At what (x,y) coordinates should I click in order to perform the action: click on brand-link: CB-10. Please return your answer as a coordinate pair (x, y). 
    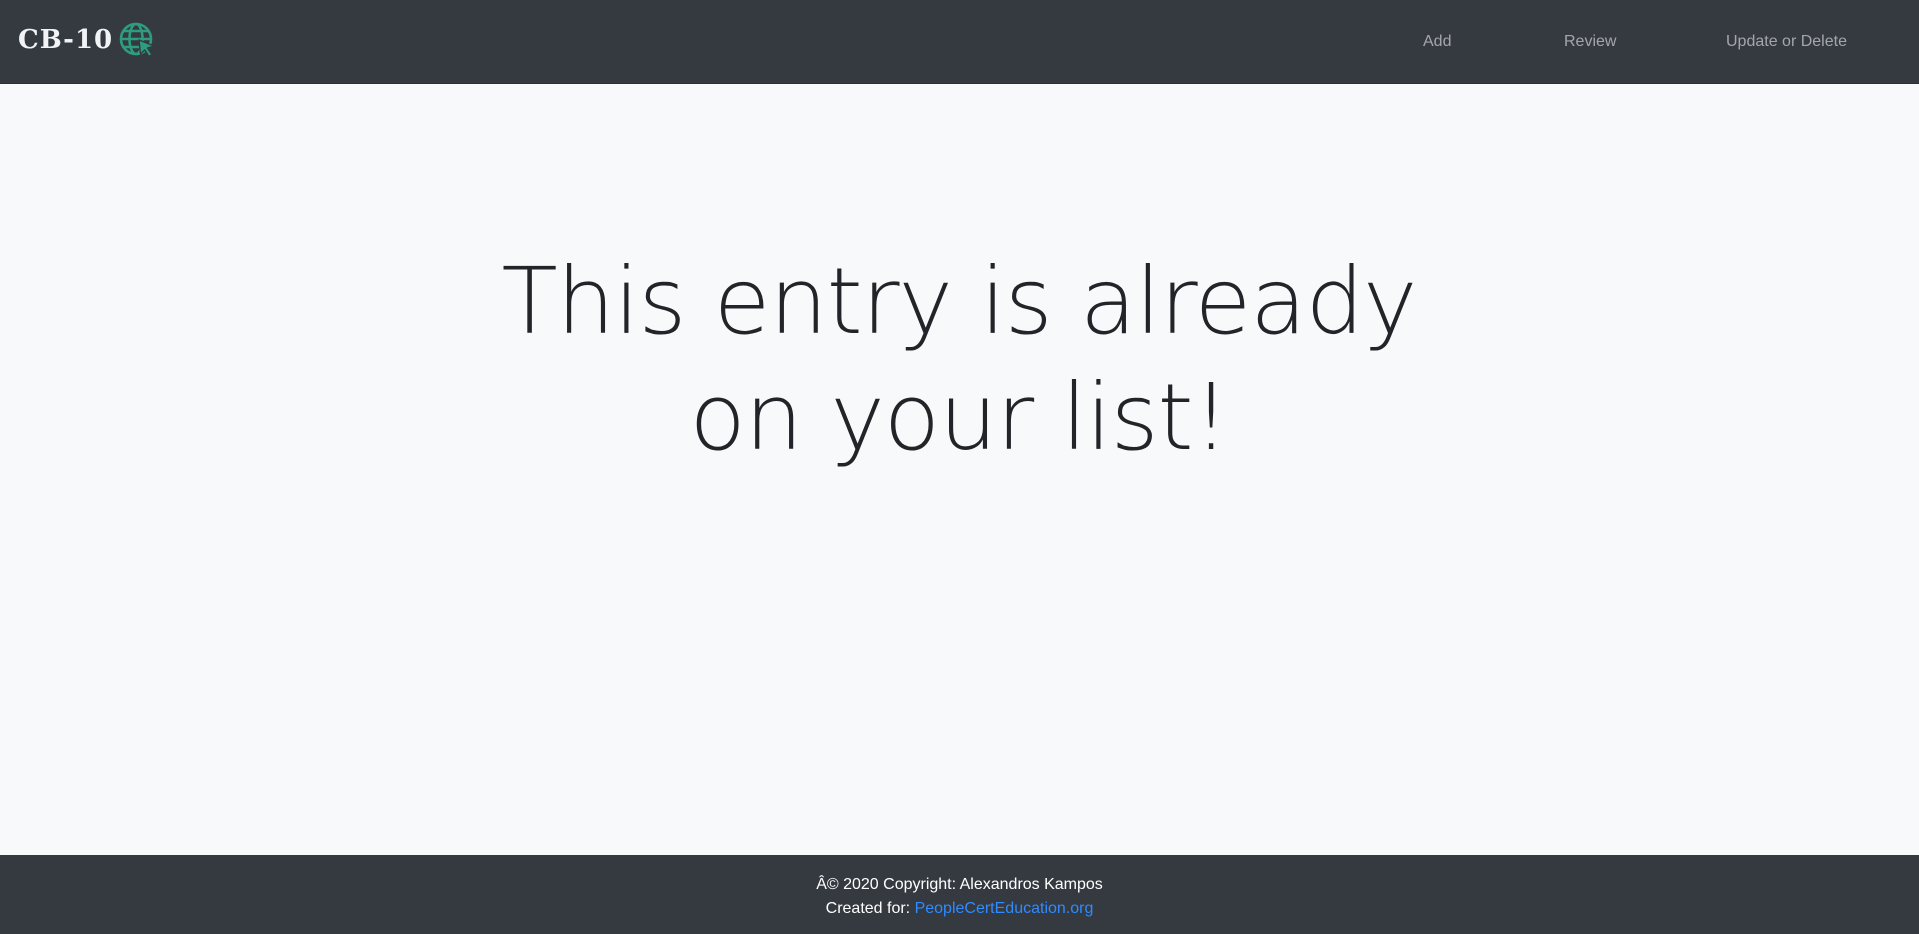
    Looking at the image, I should click on (87, 40).